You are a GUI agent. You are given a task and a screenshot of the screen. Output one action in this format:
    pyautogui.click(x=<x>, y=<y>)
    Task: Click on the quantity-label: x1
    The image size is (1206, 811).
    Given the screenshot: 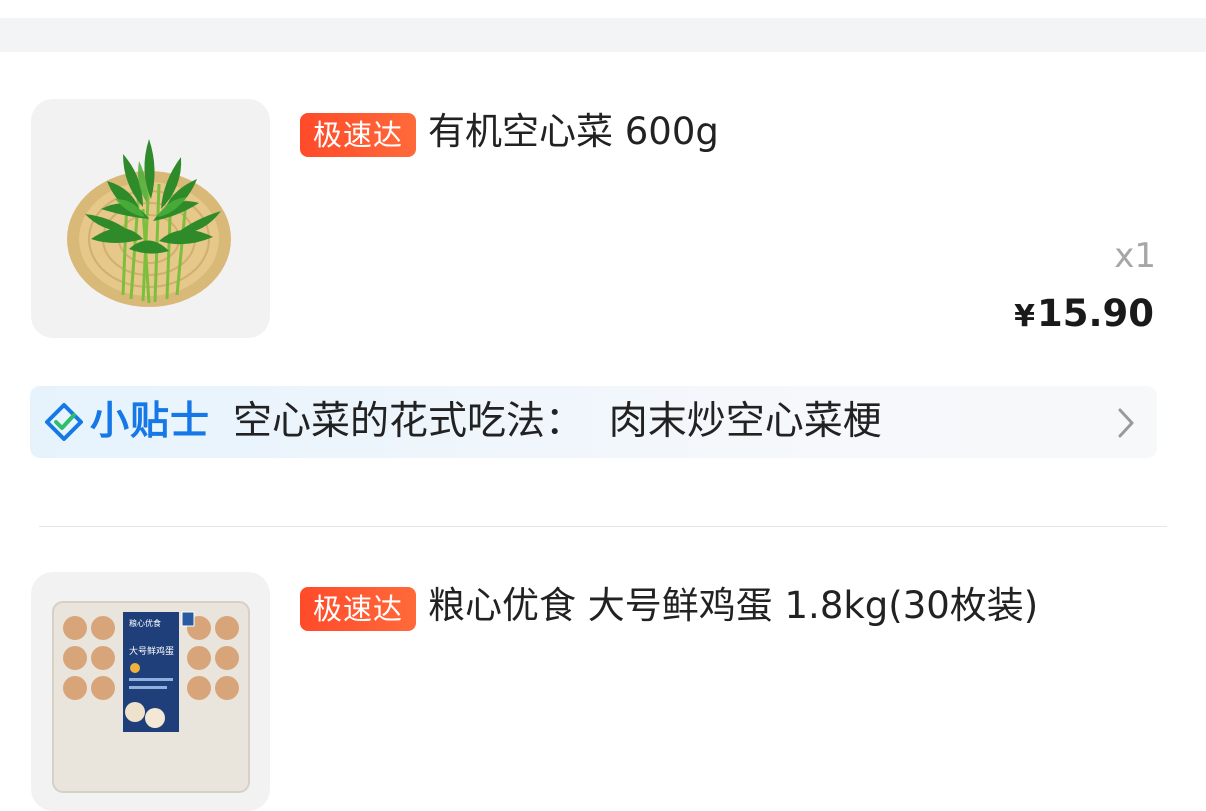 What is the action you would take?
    pyautogui.click(x=1135, y=256)
    